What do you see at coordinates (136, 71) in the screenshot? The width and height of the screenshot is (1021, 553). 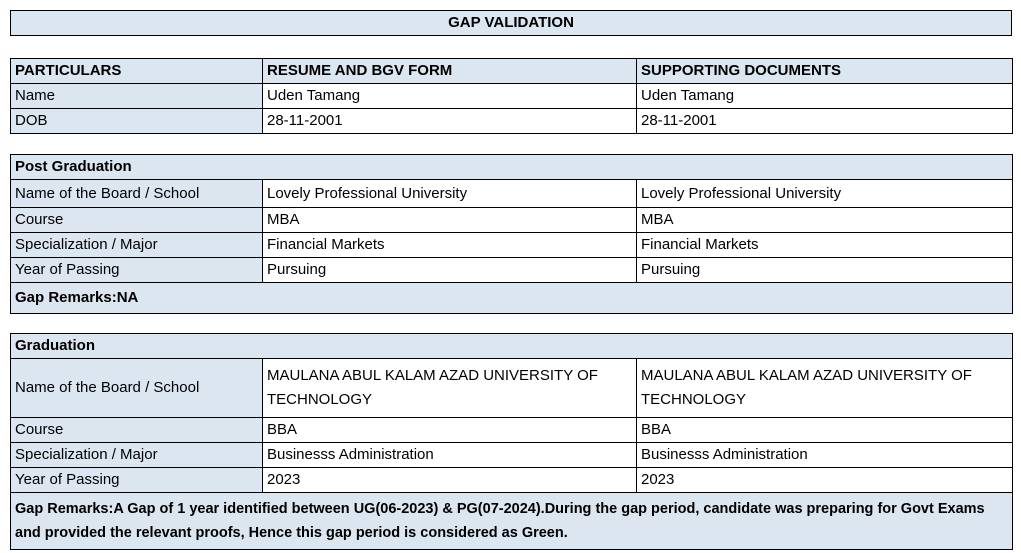 I see `col-header-particulars: PARTICULARS` at bounding box center [136, 71].